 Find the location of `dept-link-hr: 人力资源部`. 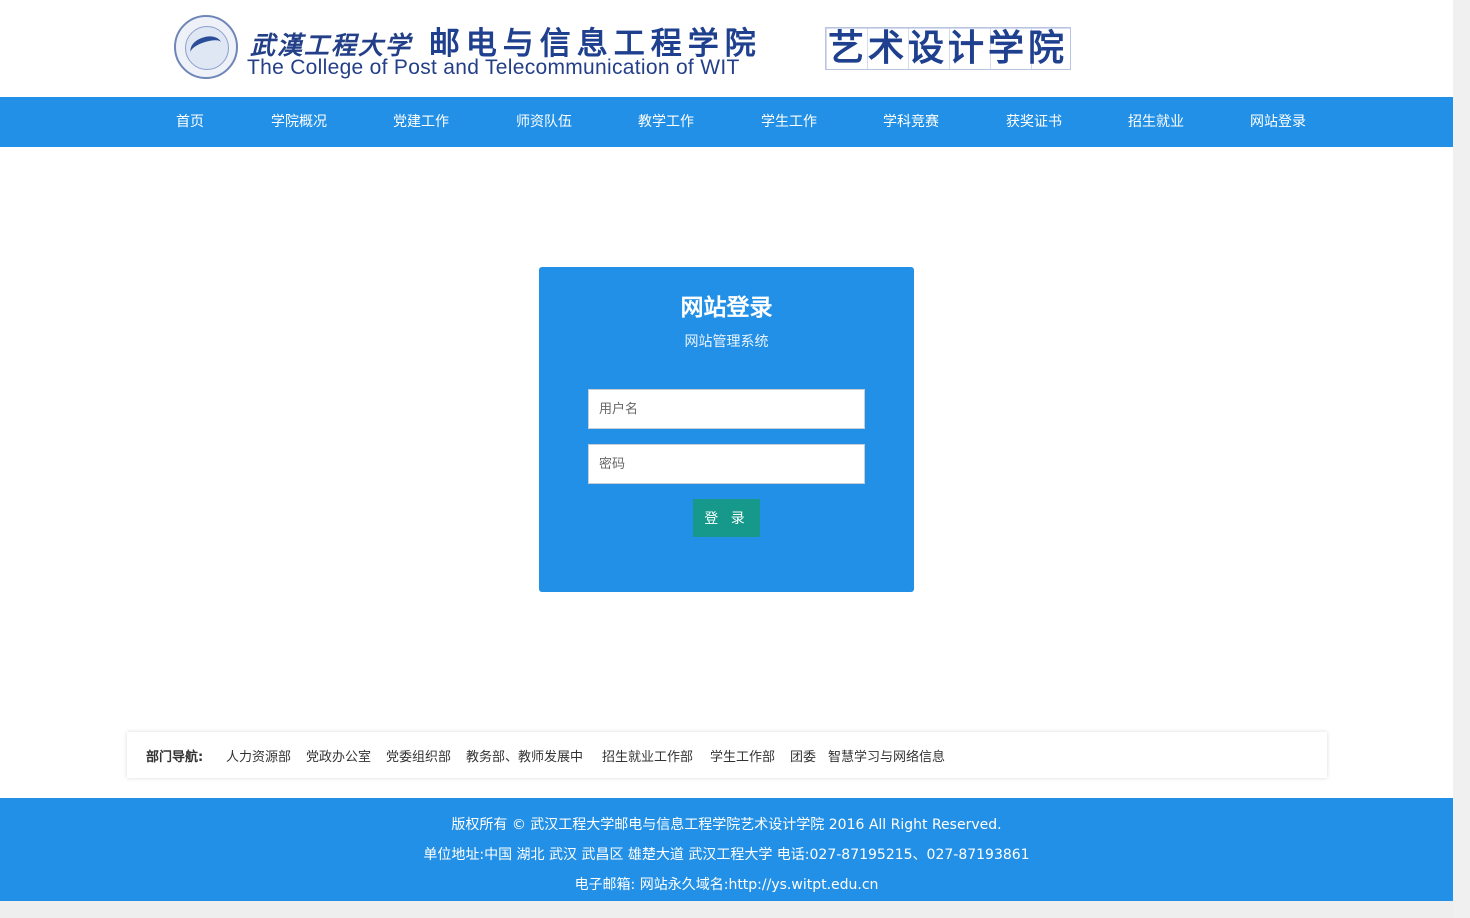

dept-link-hr: 人力资源部 is located at coordinates (258, 755).